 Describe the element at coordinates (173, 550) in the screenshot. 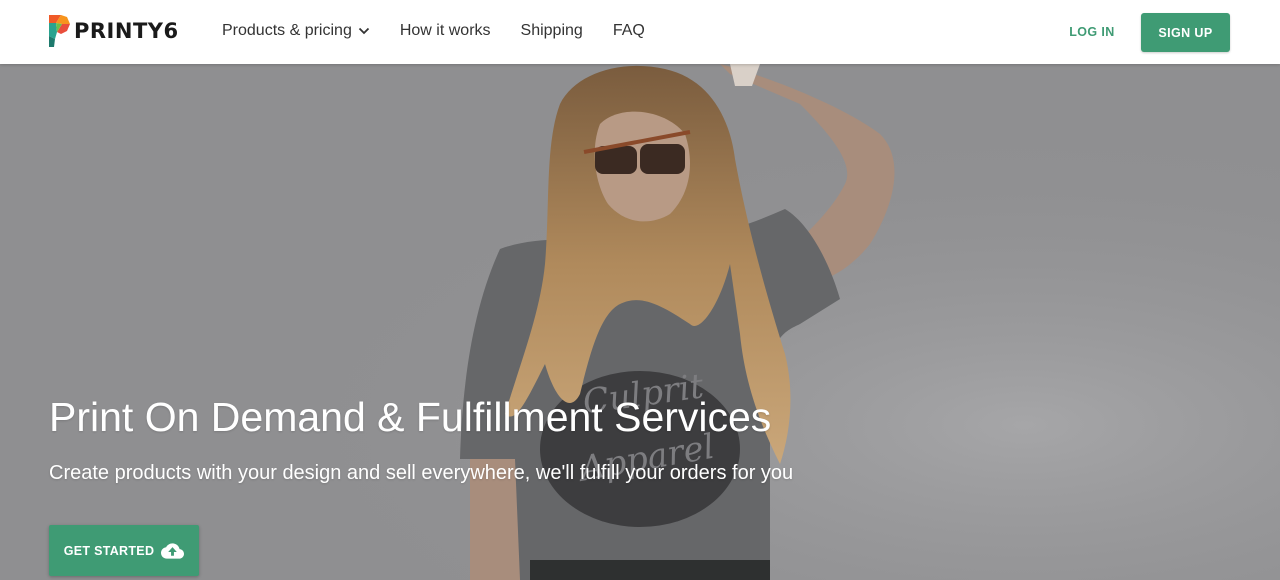

I see `cloud-upload-icon` at that location.